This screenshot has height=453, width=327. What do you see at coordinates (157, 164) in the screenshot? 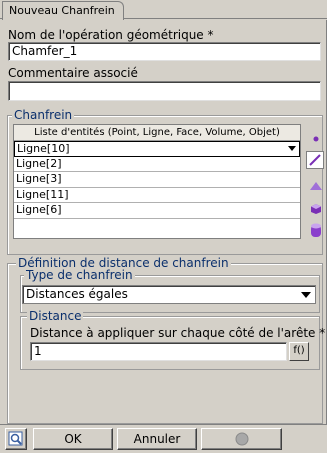
I see `list-item: Ligne[2]` at bounding box center [157, 164].